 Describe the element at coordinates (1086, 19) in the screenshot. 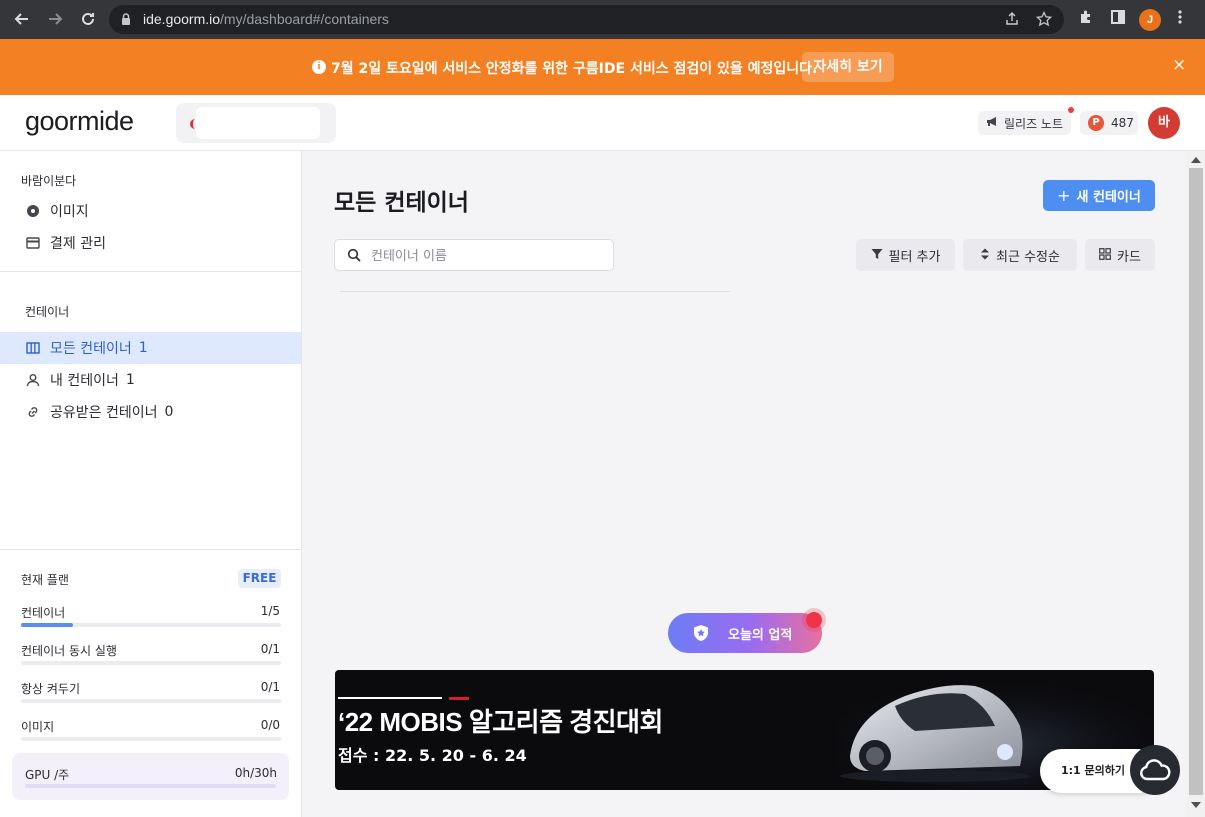

I see `extensions-icon` at that location.